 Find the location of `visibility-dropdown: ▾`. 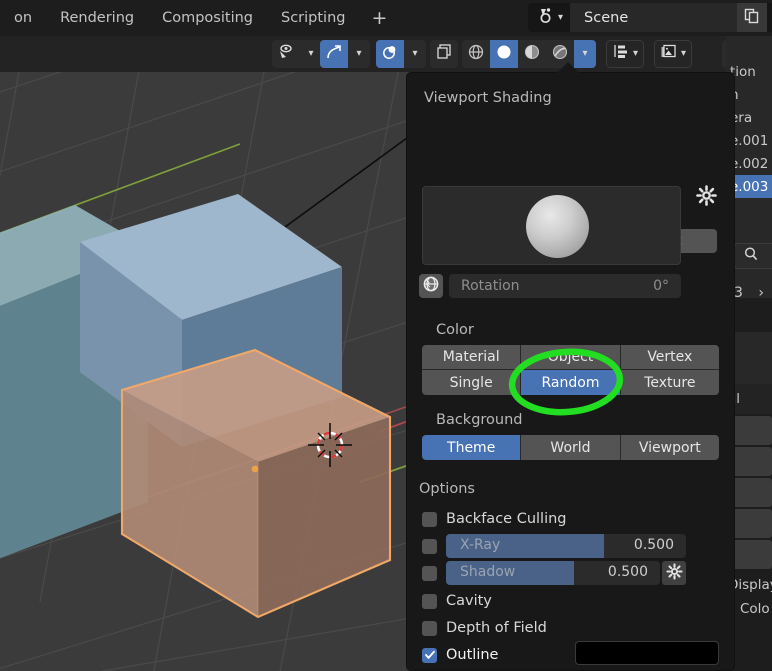

visibility-dropdown: ▾ is located at coordinates (311, 54).